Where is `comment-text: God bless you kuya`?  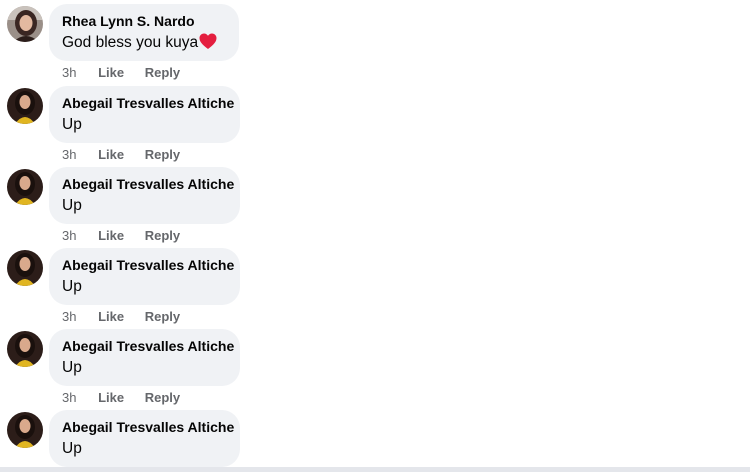 comment-text: God bless you kuya is located at coordinates (144, 44).